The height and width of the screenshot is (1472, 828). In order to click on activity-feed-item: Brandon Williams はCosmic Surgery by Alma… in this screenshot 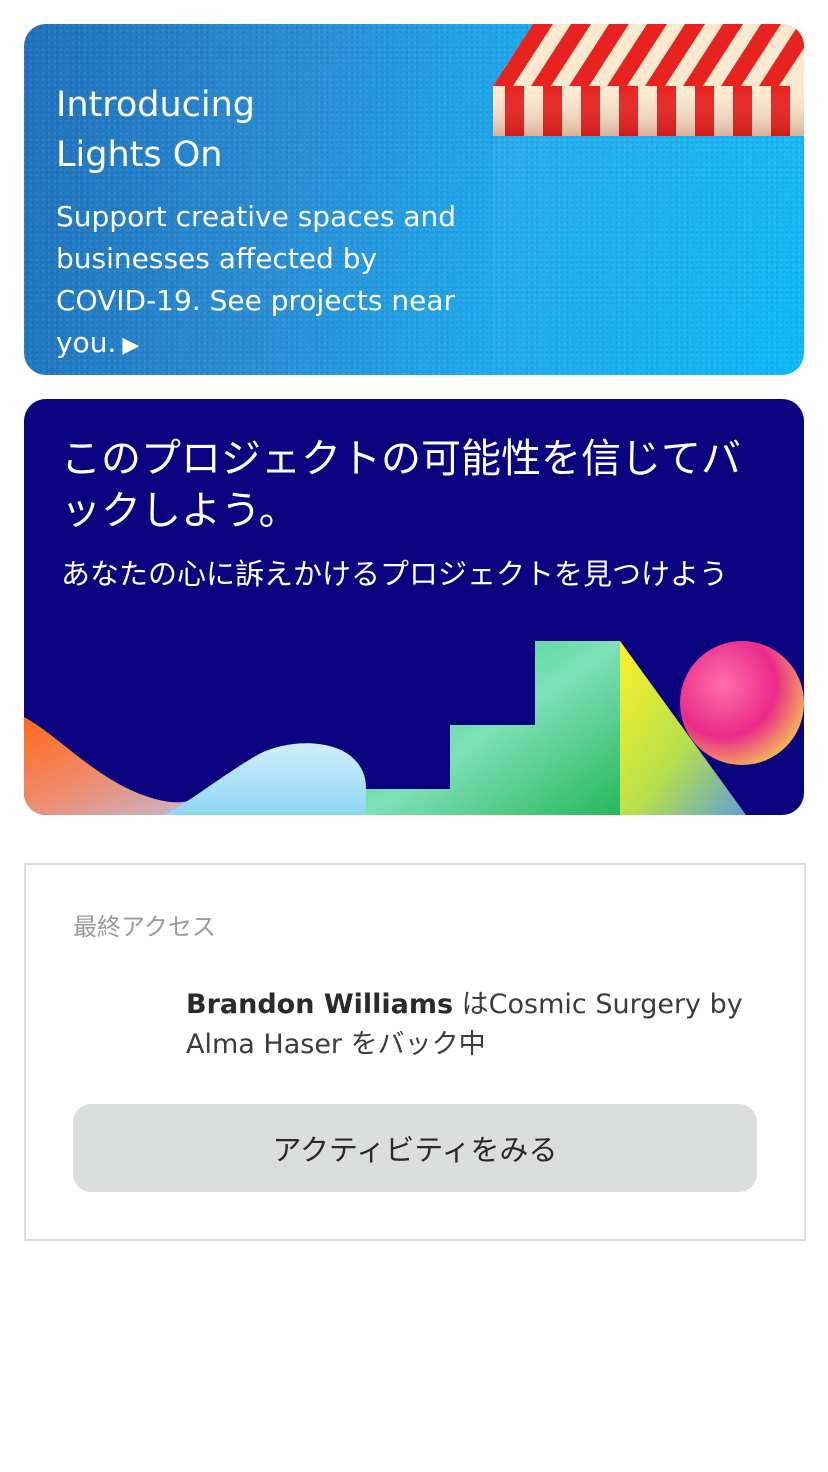, I will do `click(471, 1025)`.